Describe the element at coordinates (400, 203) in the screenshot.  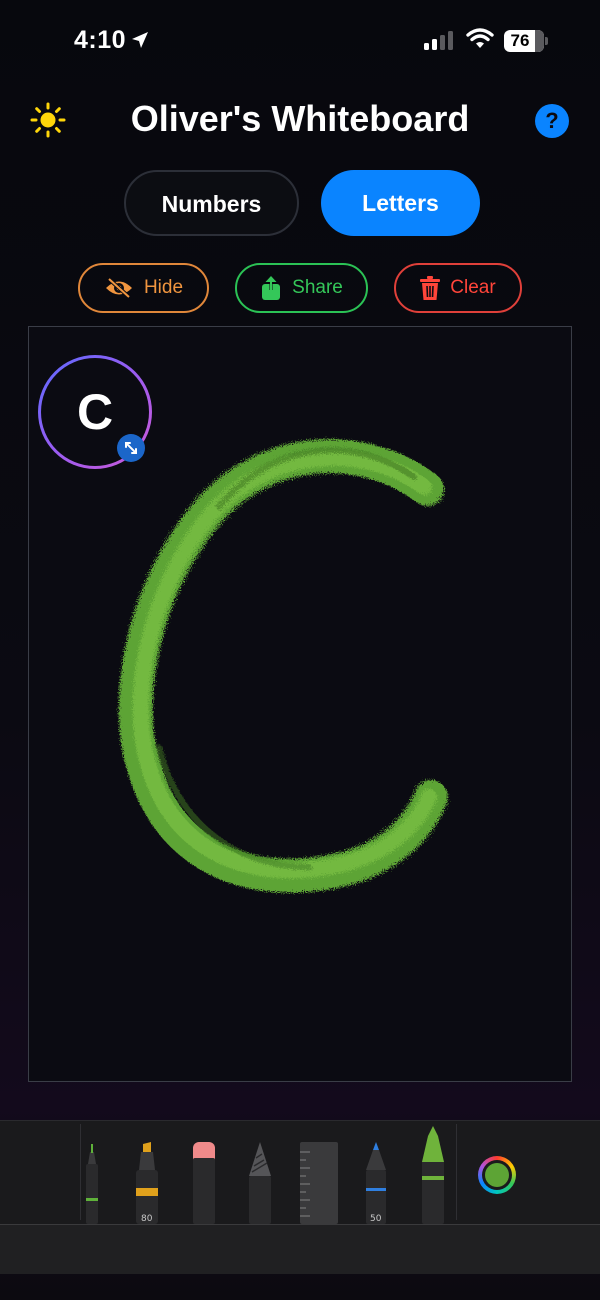
I see `tab-letters: Letters` at that location.